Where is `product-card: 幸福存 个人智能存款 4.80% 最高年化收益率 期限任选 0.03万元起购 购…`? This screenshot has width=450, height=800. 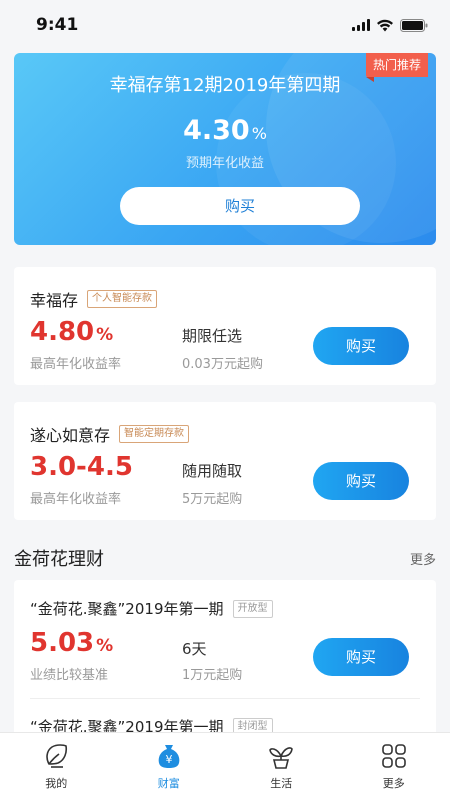 product-card: 幸福存 个人智能存款 4.80% 最高年化收益率 期限任选 0.03万元起购 购… is located at coordinates (225, 326).